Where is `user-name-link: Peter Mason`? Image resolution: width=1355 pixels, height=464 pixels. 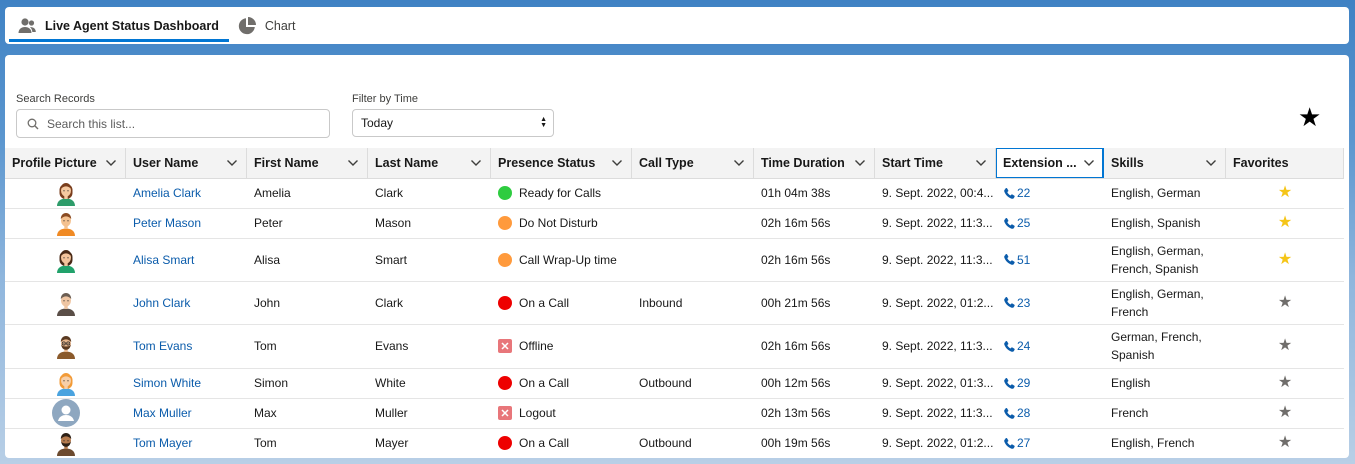 user-name-link: Peter Mason is located at coordinates (167, 223).